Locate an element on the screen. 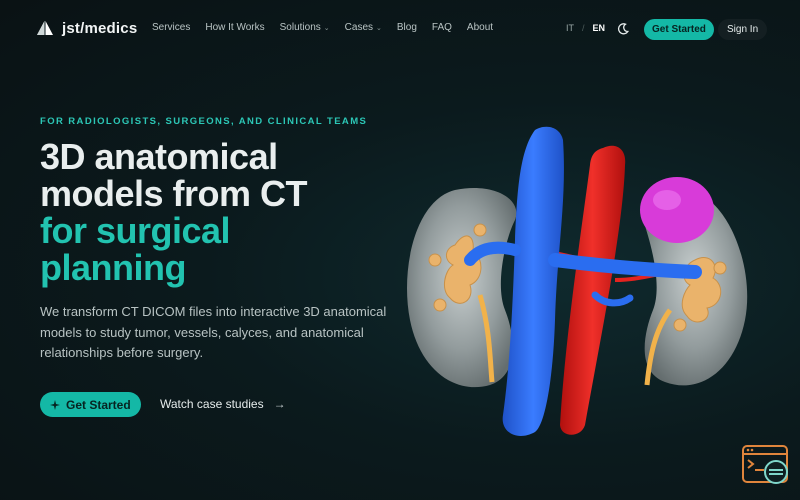 Image resolution: width=800 pixels, height=500 pixels. watch-case-studies-label: Watch case studies is located at coordinates (212, 404).